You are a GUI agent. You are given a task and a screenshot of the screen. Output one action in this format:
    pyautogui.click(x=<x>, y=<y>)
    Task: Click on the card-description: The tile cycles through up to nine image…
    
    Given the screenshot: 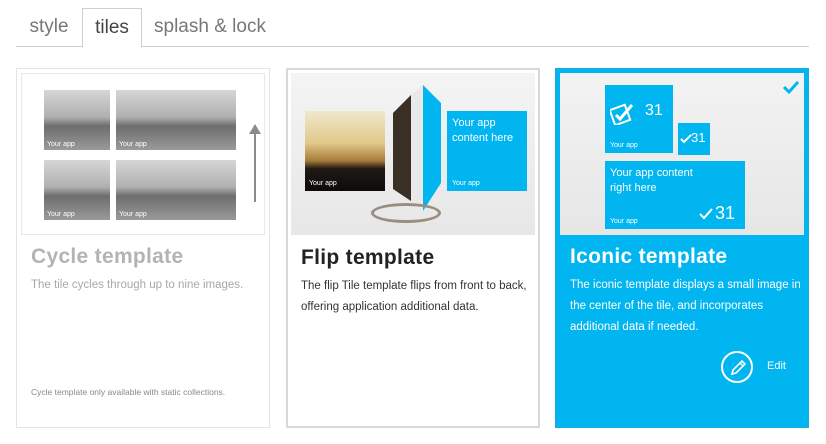 What is the action you would take?
    pyautogui.click(x=137, y=285)
    